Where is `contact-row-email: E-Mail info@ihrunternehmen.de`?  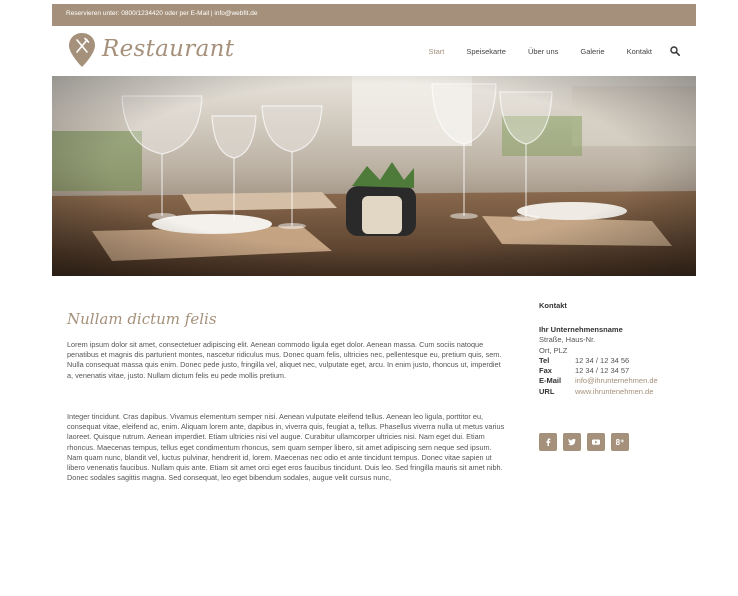 contact-row-email: E-Mail info@ihrunternehmen.de is located at coordinates (598, 381).